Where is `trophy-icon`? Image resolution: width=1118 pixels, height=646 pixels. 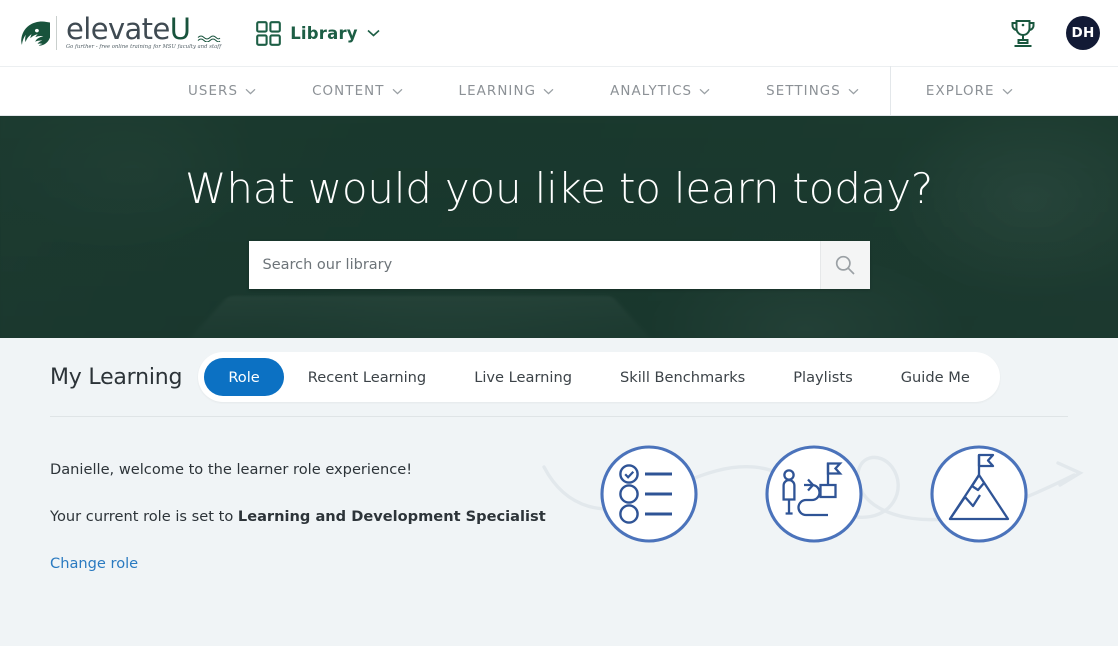 trophy-icon is located at coordinates (1023, 33).